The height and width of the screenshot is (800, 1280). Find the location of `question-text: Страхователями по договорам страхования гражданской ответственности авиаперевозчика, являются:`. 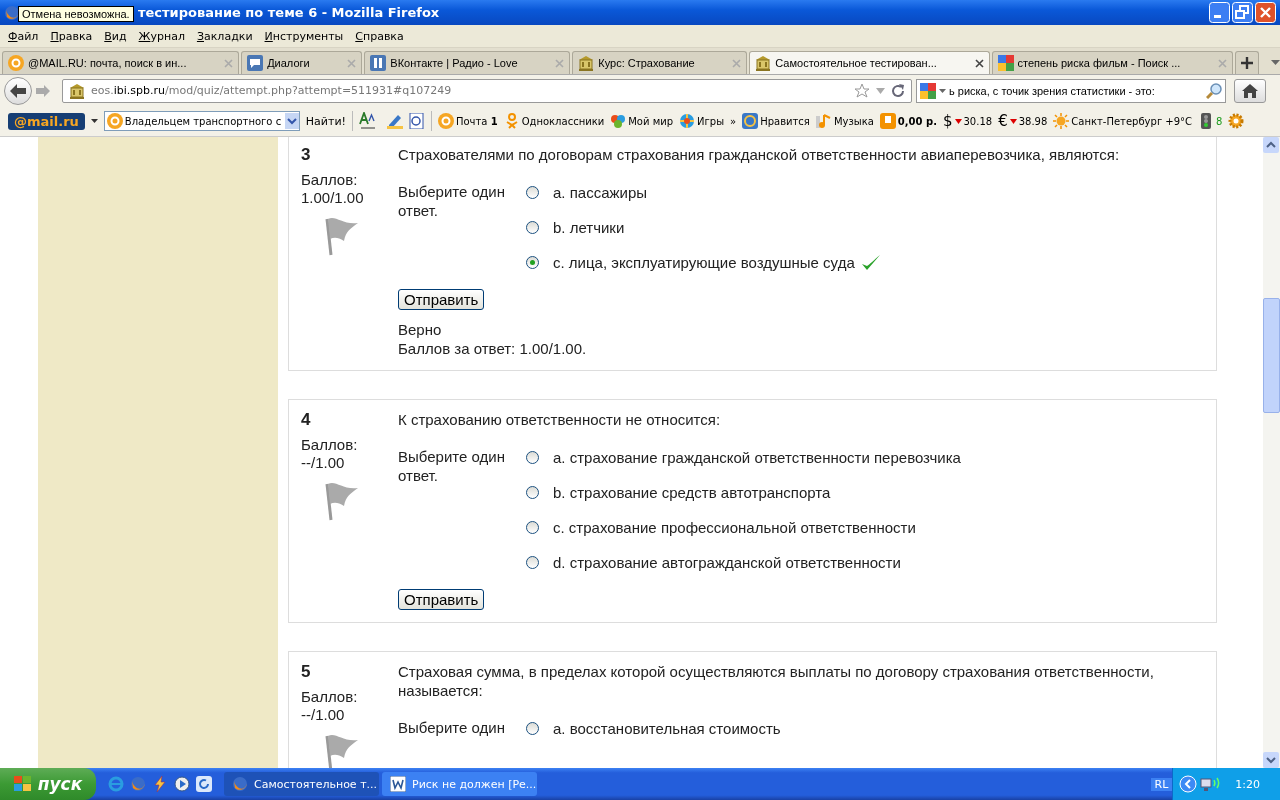

question-text: Страхователями по договорам страхования гражданской ответственности авиаперевозчика, являются: is located at coordinates (759, 154).